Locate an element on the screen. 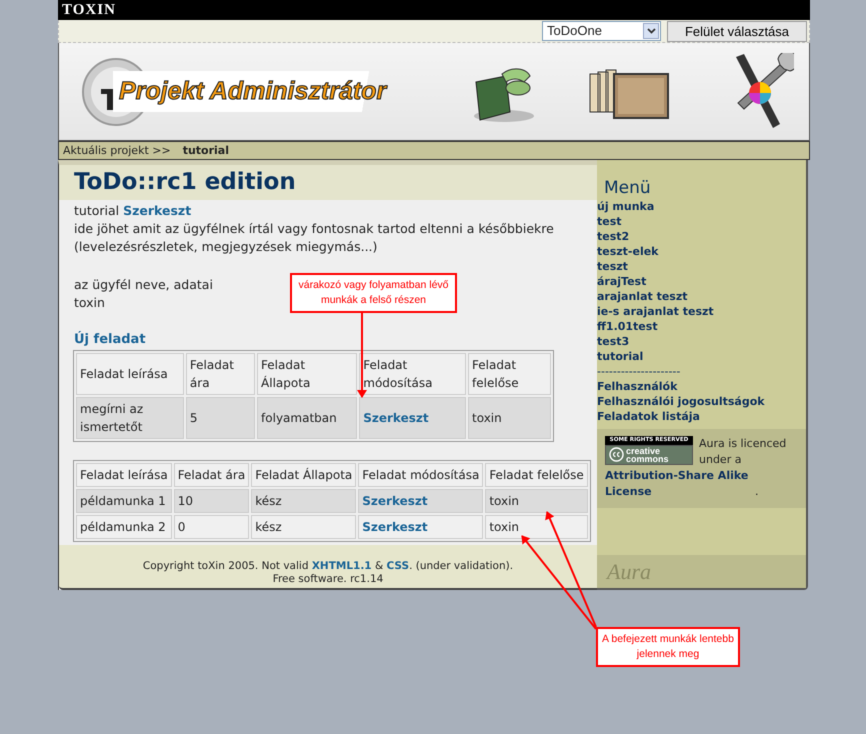 The width and height of the screenshot is (866, 734). client-label: az ügyfél neve, adatai is located at coordinates (143, 285).